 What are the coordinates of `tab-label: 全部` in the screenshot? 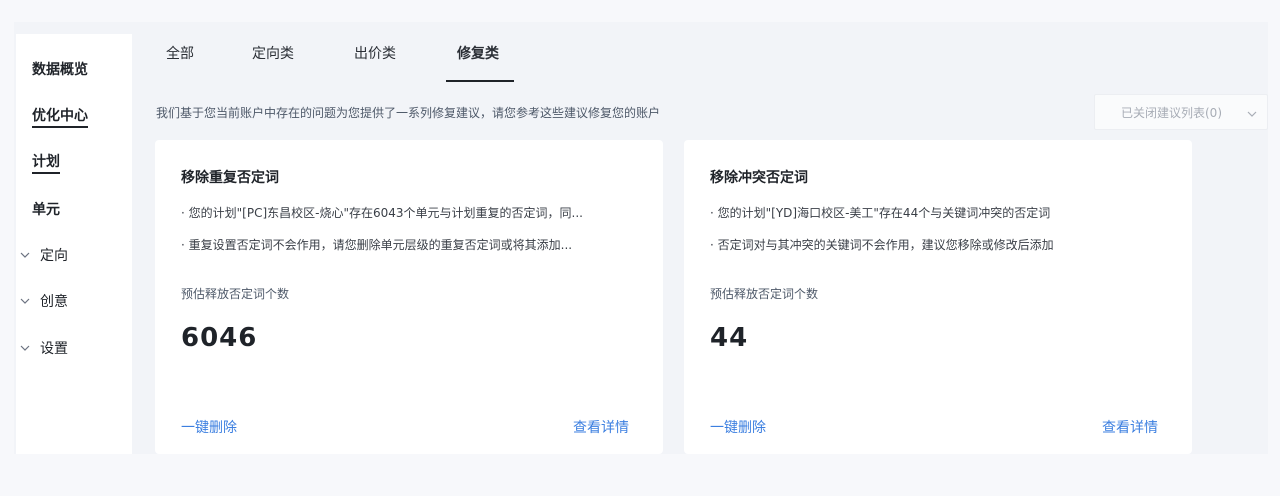 It's located at (180, 54).